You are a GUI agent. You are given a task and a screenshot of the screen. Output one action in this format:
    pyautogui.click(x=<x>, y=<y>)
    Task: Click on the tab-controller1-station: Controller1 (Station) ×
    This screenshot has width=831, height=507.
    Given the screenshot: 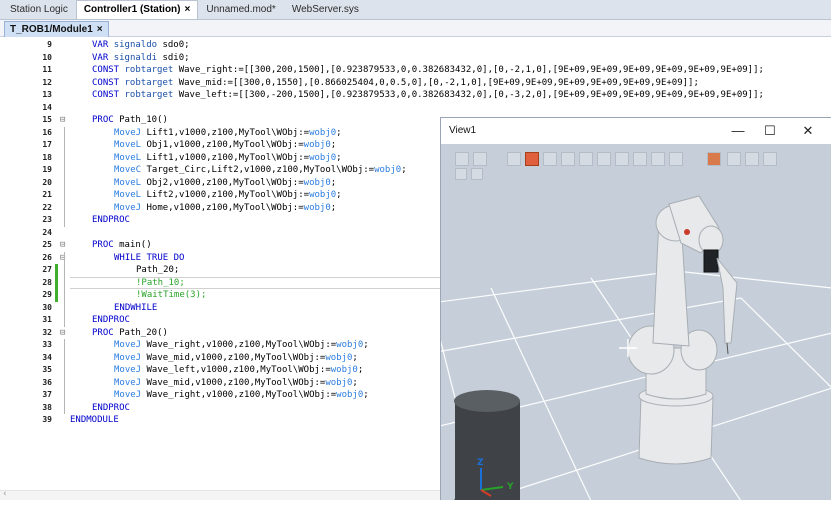 What is the action you would take?
    pyautogui.click(x=137, y=9)
    